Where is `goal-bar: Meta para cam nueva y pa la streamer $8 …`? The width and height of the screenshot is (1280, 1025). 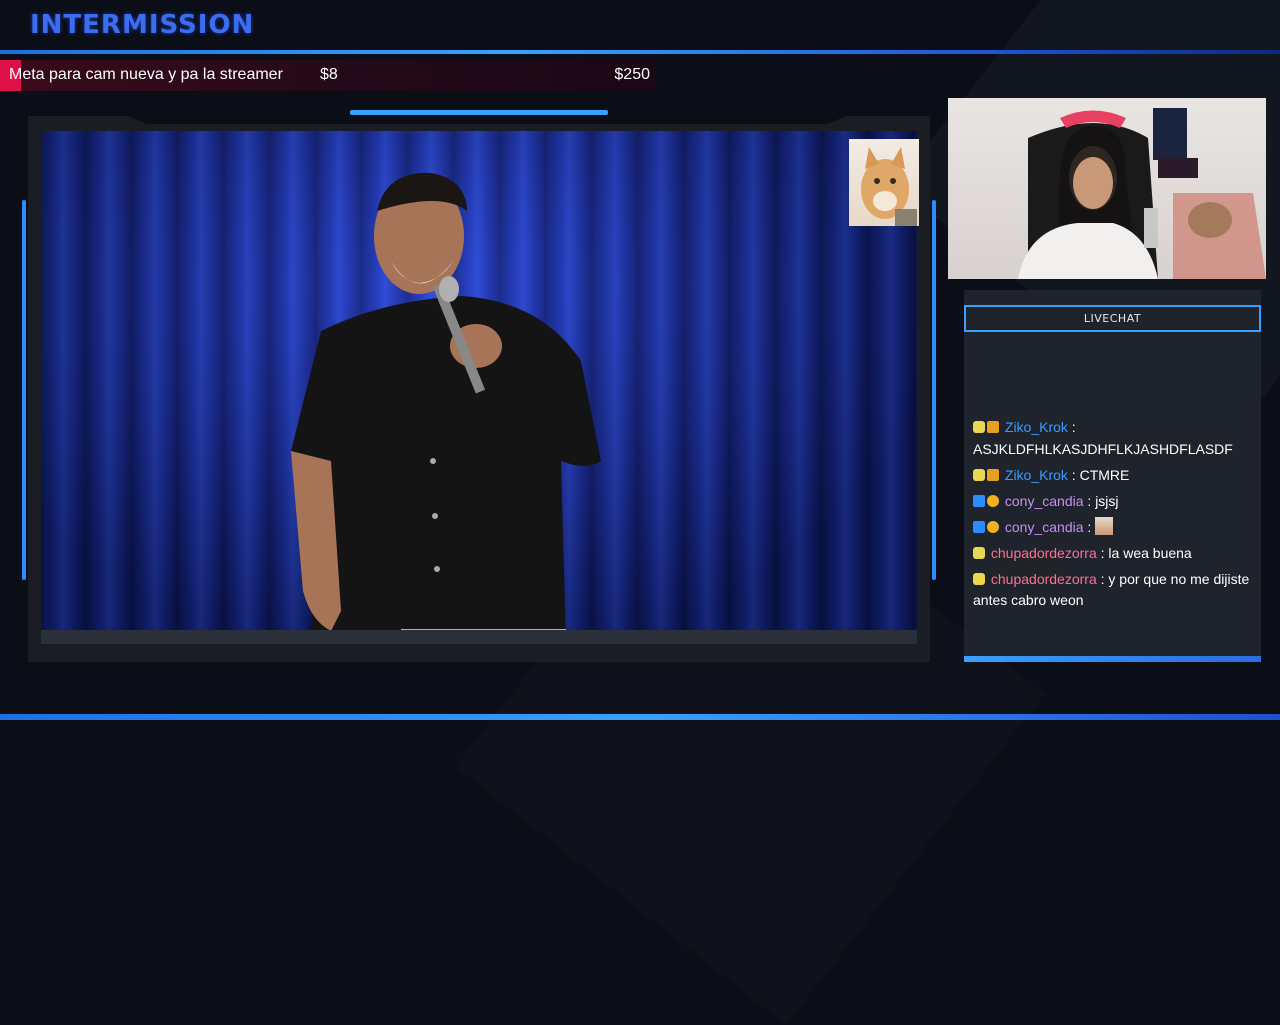
goal-bar: Meta para cam nueva y pa la streamer $8 … is located at coordinates (328, 75).